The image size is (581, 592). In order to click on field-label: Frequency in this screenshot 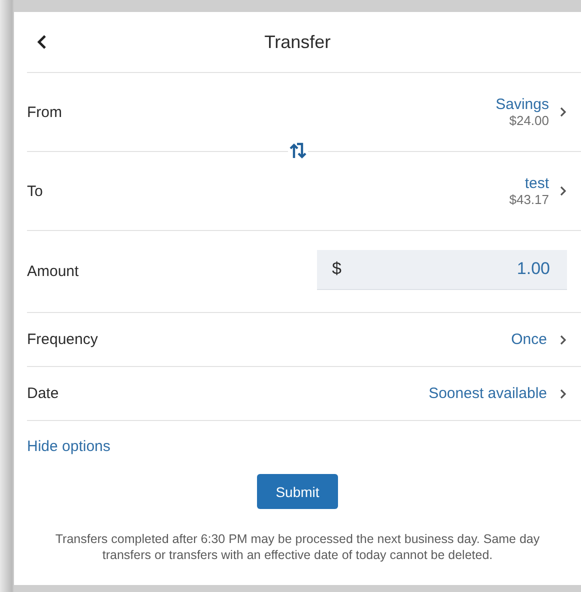, I will do `click(62, 339)`.